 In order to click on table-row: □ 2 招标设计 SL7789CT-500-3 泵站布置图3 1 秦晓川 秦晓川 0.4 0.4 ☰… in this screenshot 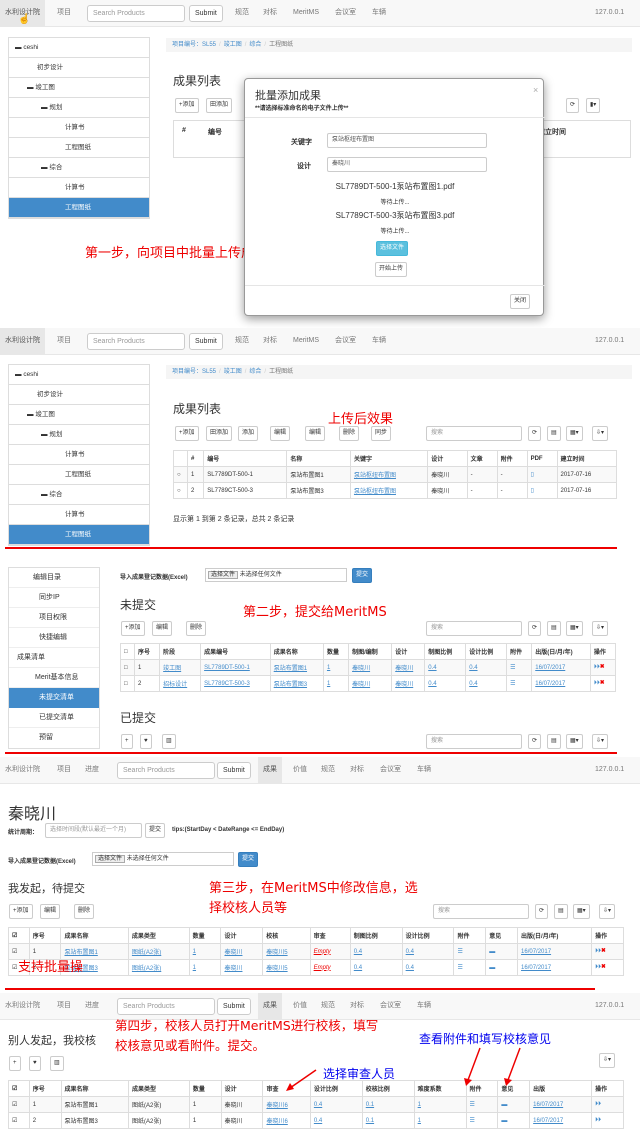, I will do `click(368, 683)`.